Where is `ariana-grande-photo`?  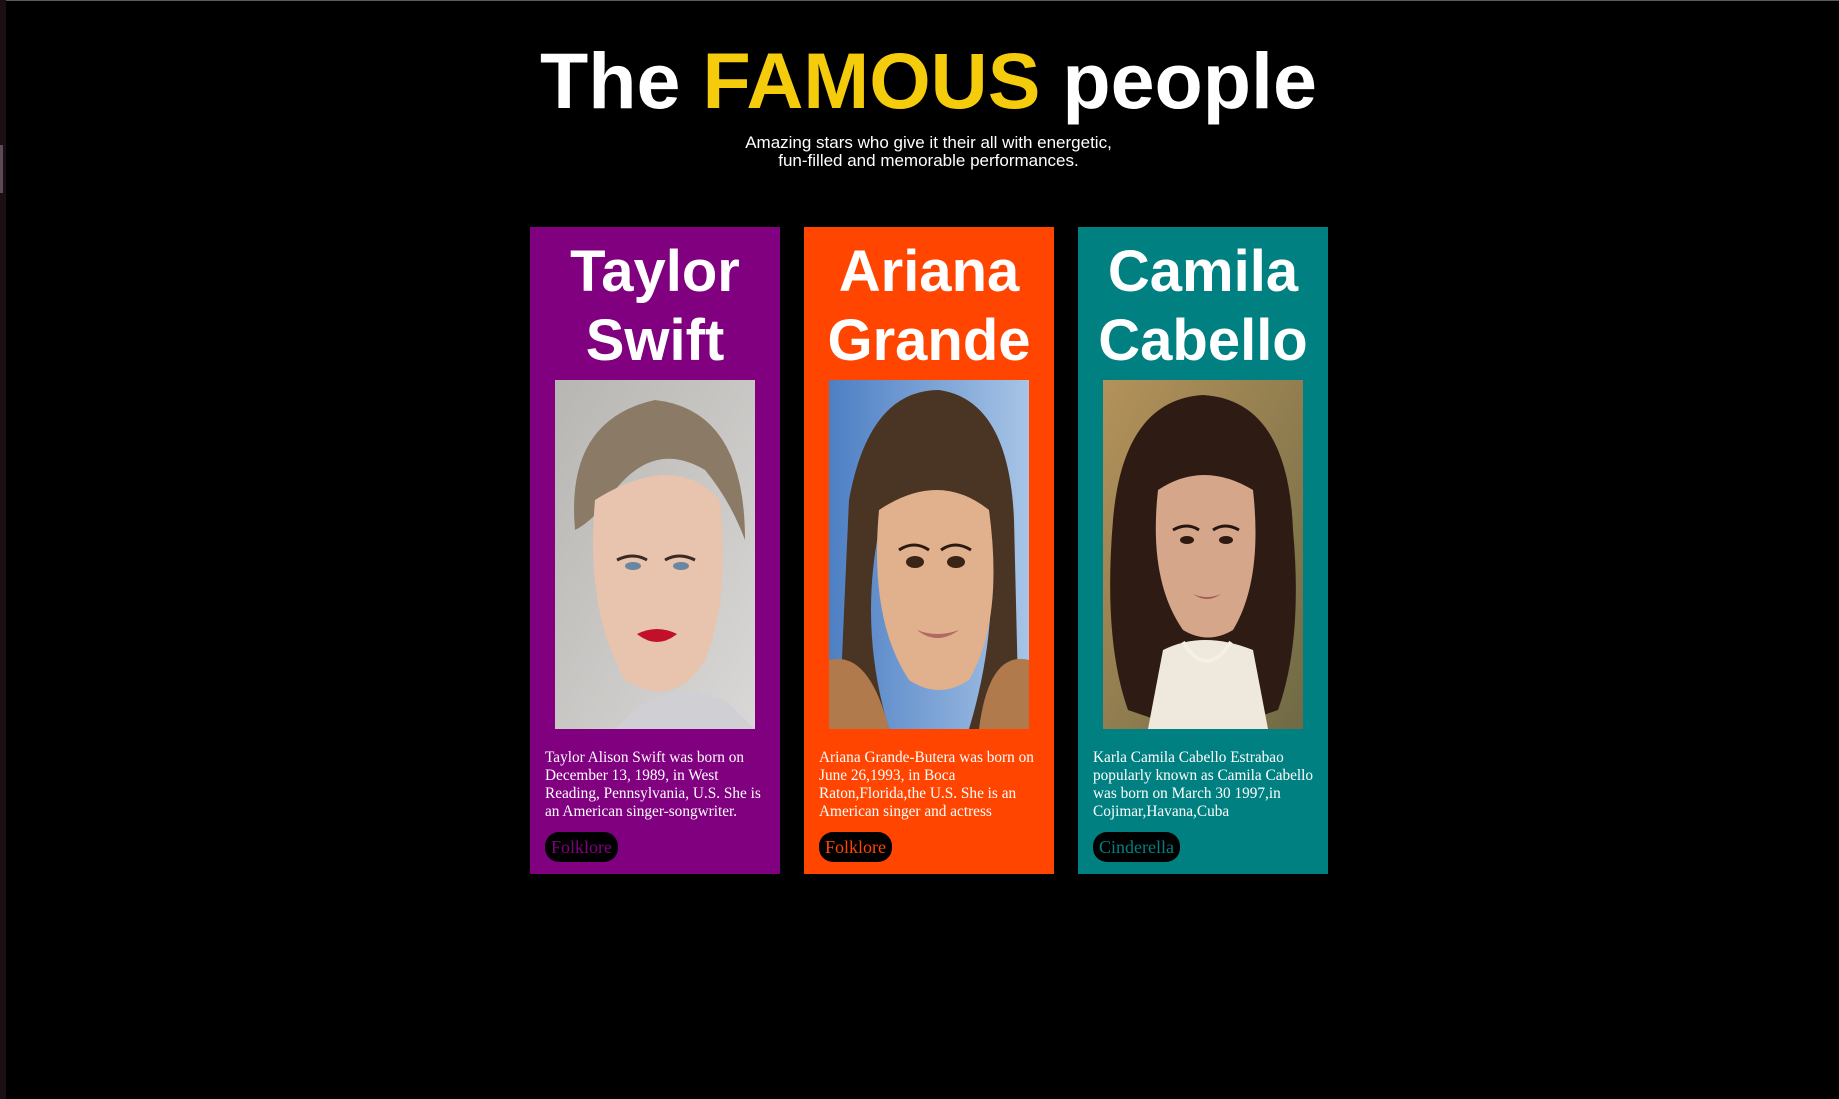 ariana-grande-photo is located at coordinates (929, 554).